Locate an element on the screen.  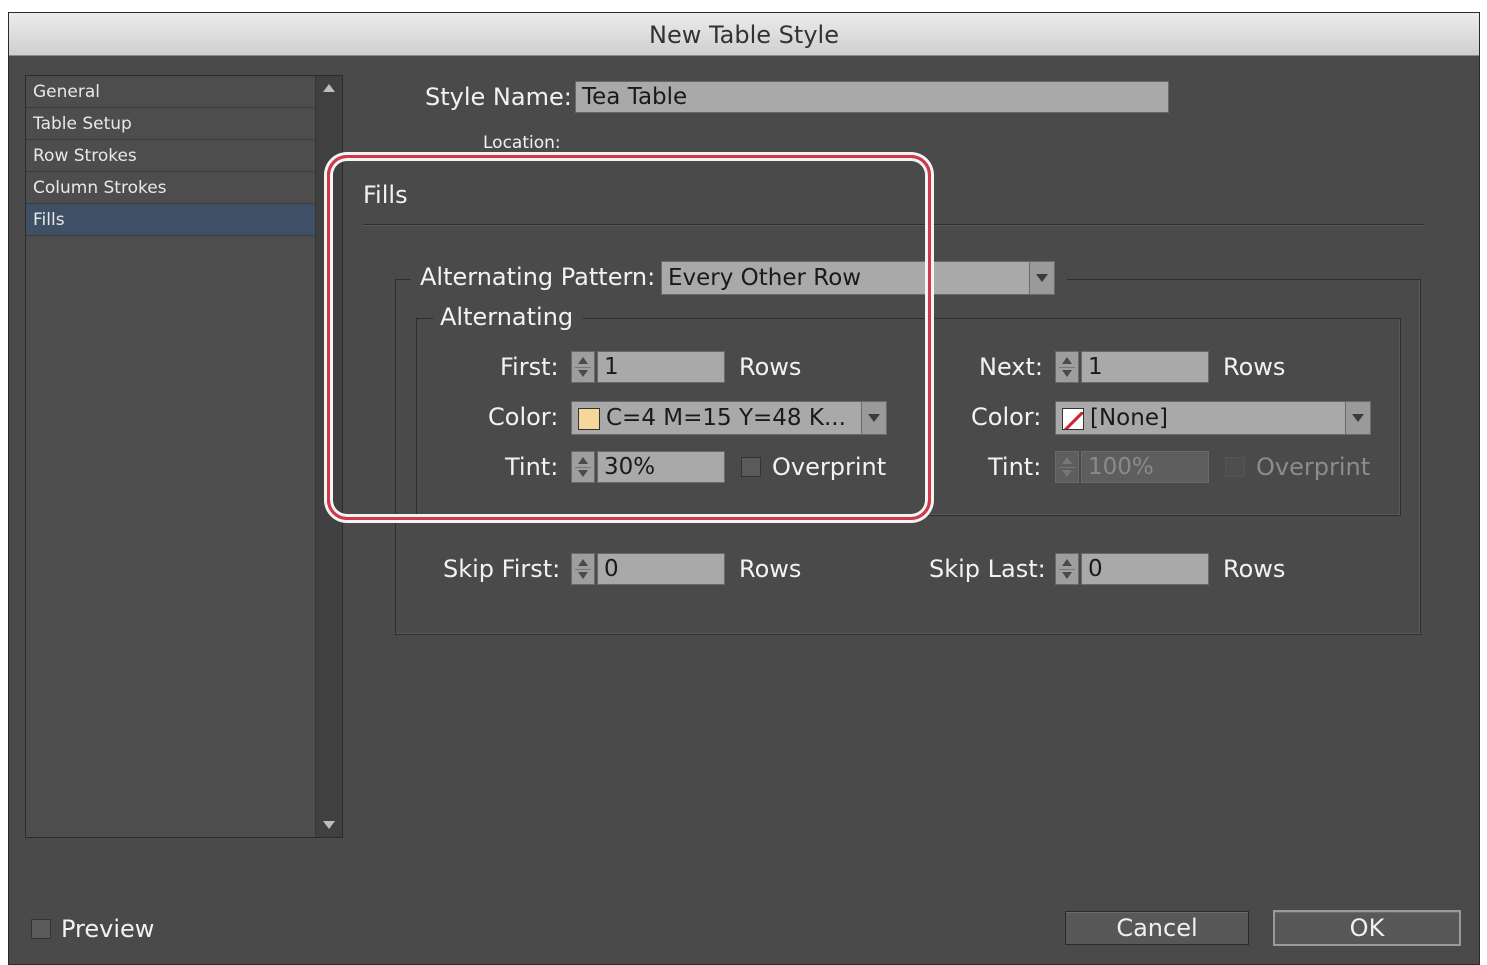
next-stepper is located at coordinates (1067, 367).